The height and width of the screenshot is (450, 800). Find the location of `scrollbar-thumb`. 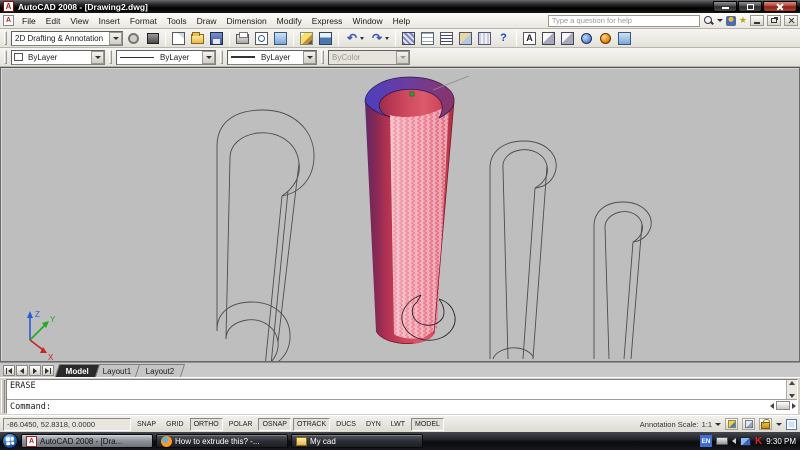

scrollbar-thumb is located at coordinates (783, 405).